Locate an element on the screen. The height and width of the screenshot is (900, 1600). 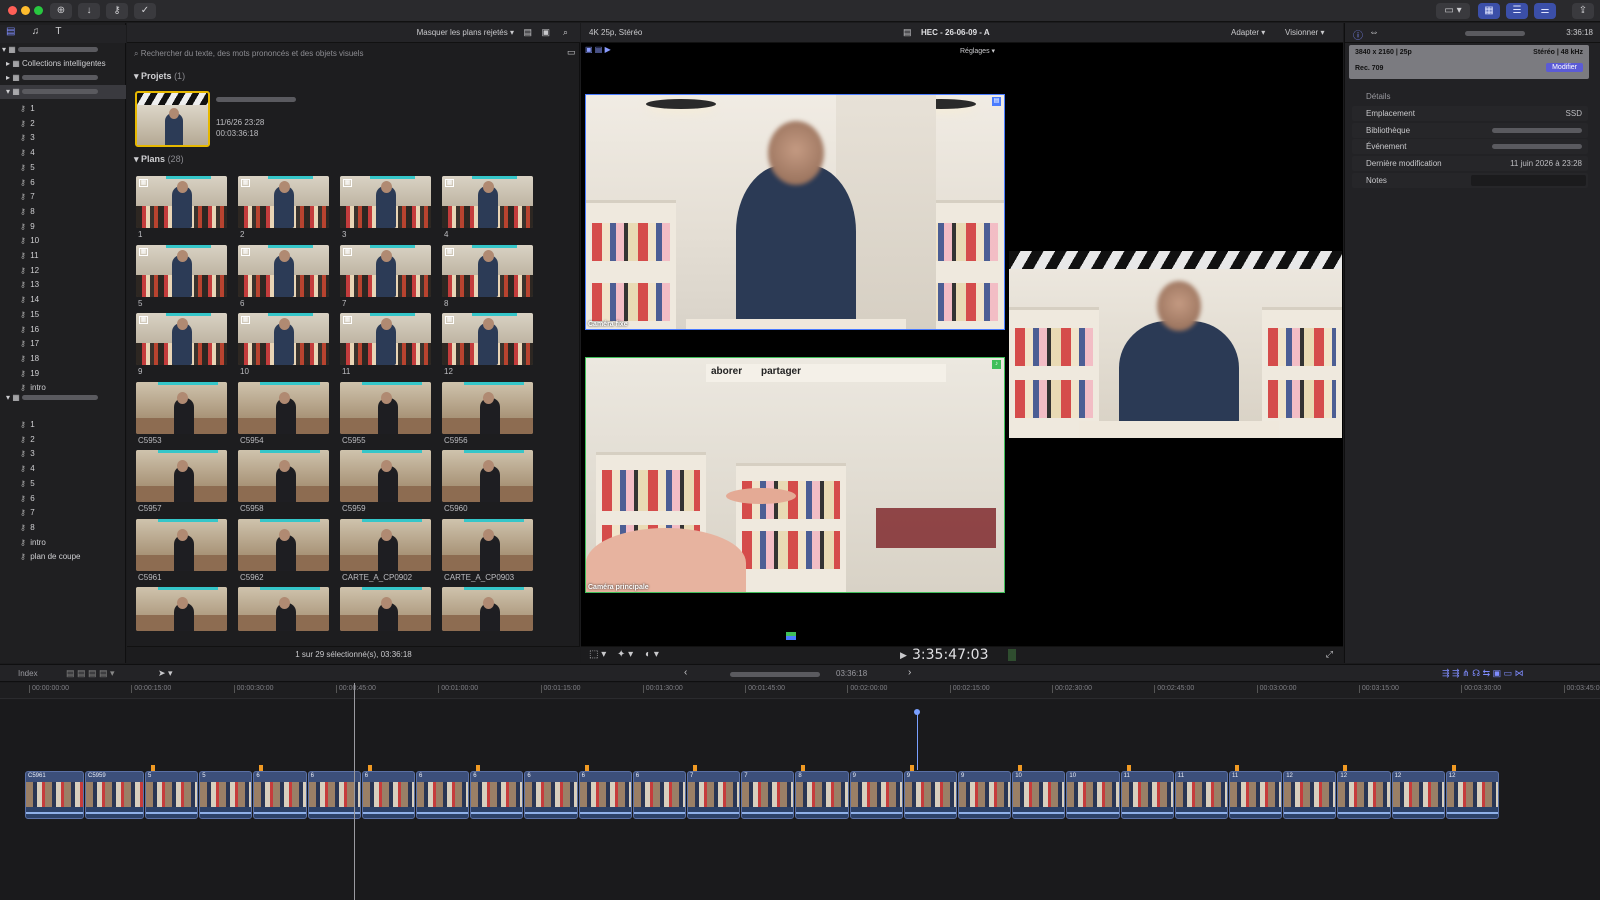
timeline-clip: 9 is located at coordinates (876, 795).